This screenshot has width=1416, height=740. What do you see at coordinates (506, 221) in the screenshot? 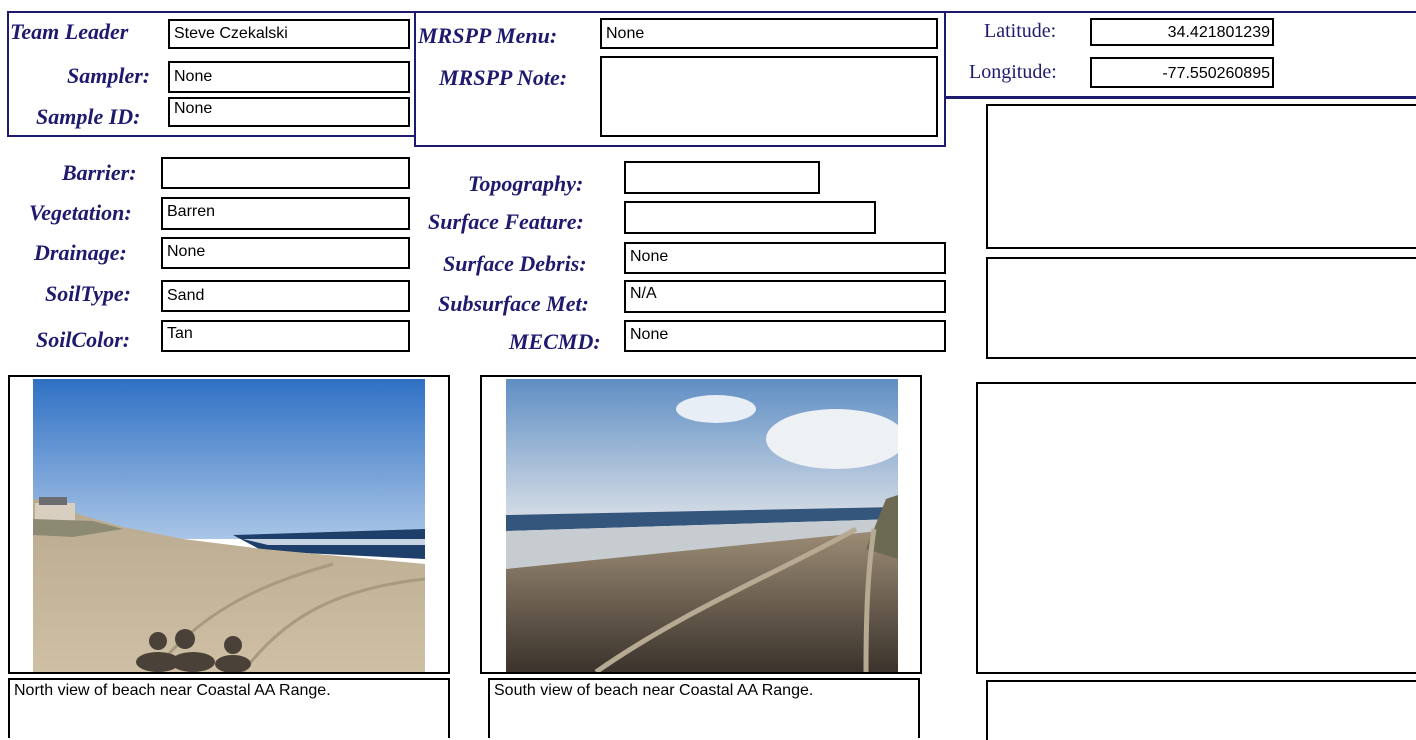
I see `surface-feature-label: Surface Feature:` at bounding box center [506, 221].